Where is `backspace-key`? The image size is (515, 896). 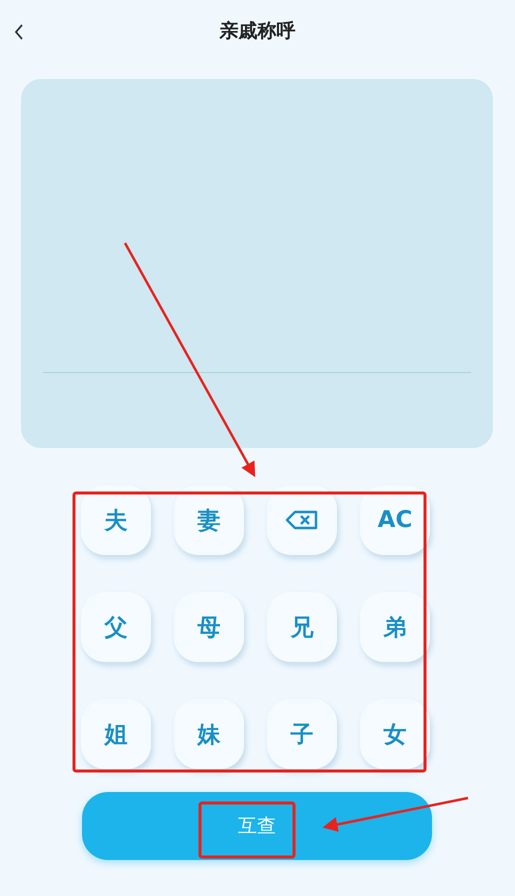 backspace-key is located at coordinates (302, 520).